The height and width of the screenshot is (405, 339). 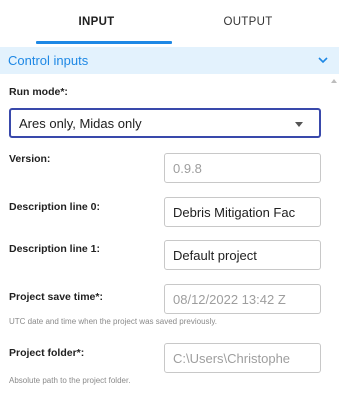 I want to click on project-folder-help: Absolute path to the project folder., so click(x=70, y=380).